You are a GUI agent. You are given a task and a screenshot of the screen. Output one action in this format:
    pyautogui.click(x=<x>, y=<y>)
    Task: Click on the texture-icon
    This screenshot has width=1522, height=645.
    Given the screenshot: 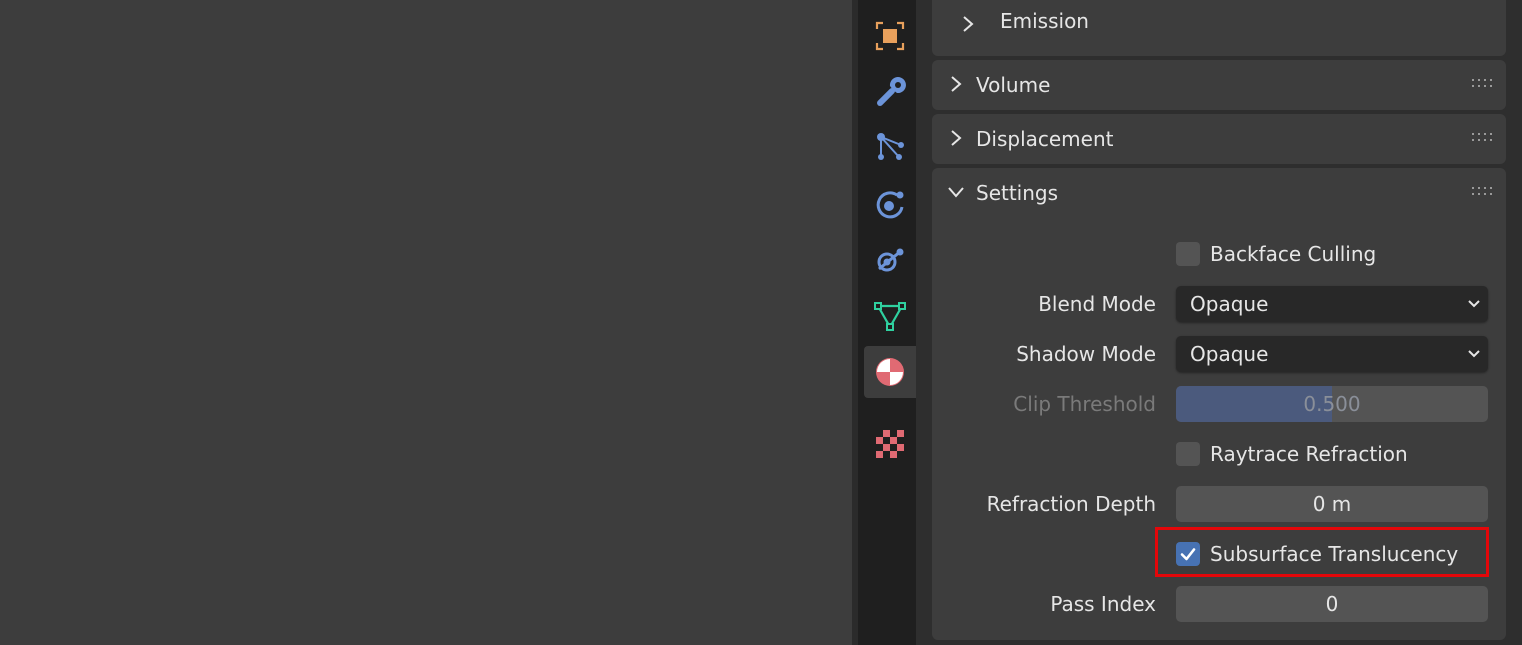 What is the action you would take?
    pyautogui.click(x=890, y=444)
    